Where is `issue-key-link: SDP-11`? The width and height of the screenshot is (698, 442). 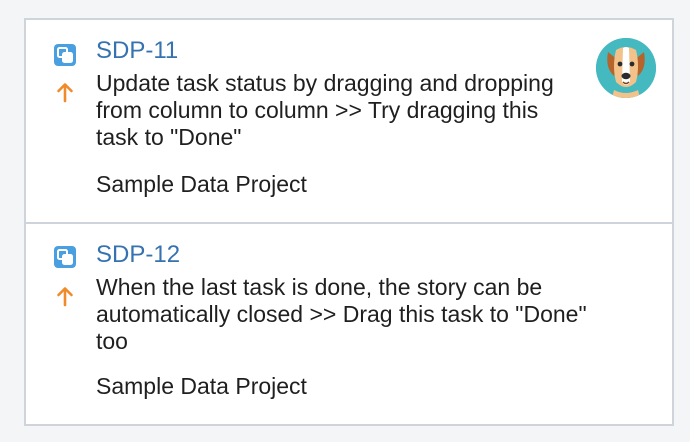
issue-key-link: SDP-11 is located at coordinates (137, 51).